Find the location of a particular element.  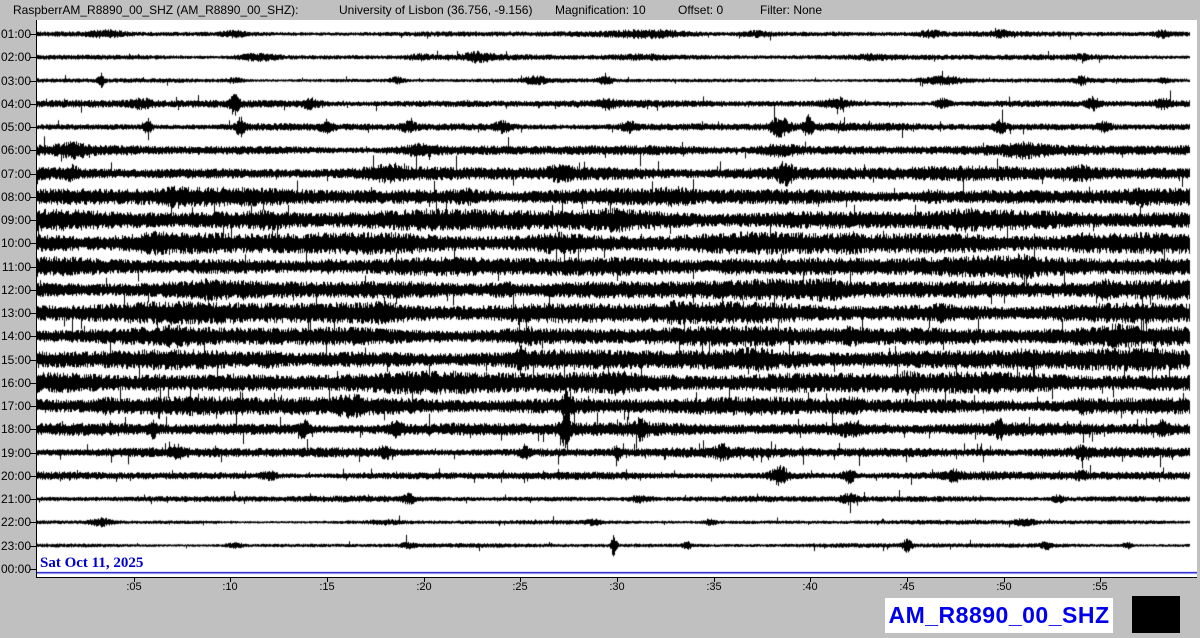

hour-label: 19:00 is located at coordinates (15, 453).